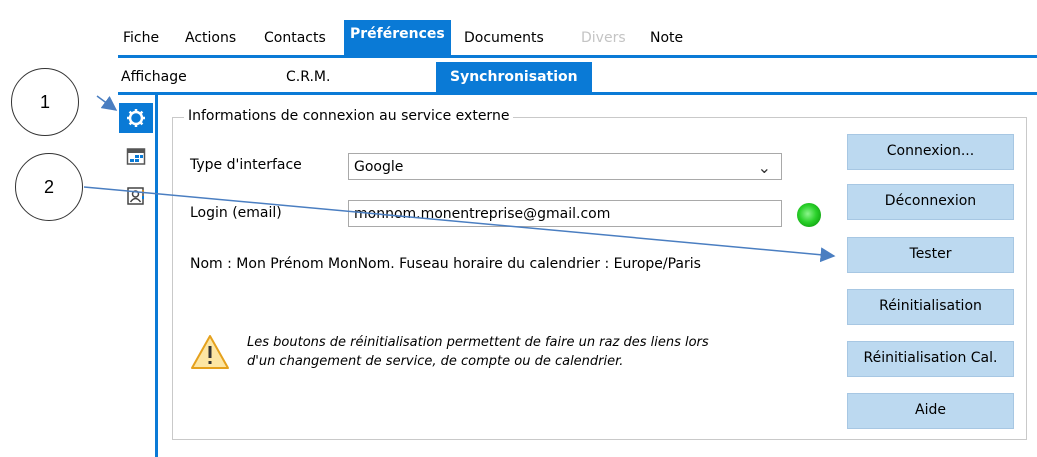 This screenshot has height=457, width=1037. Describe the element at coordinates (49, 187) in the screenshot. I see `callout-2: 2` at that location.